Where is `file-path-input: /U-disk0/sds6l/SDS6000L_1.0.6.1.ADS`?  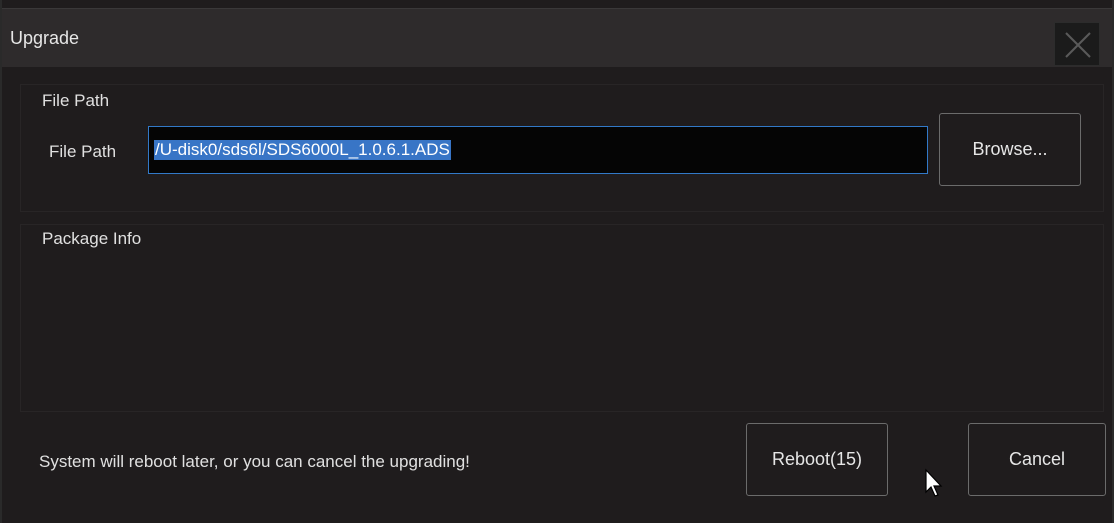
file-path-input: /U-disk0/sds6l/SDS6000L_1.0.6.1.ADS is located at coordinates (538, 150).